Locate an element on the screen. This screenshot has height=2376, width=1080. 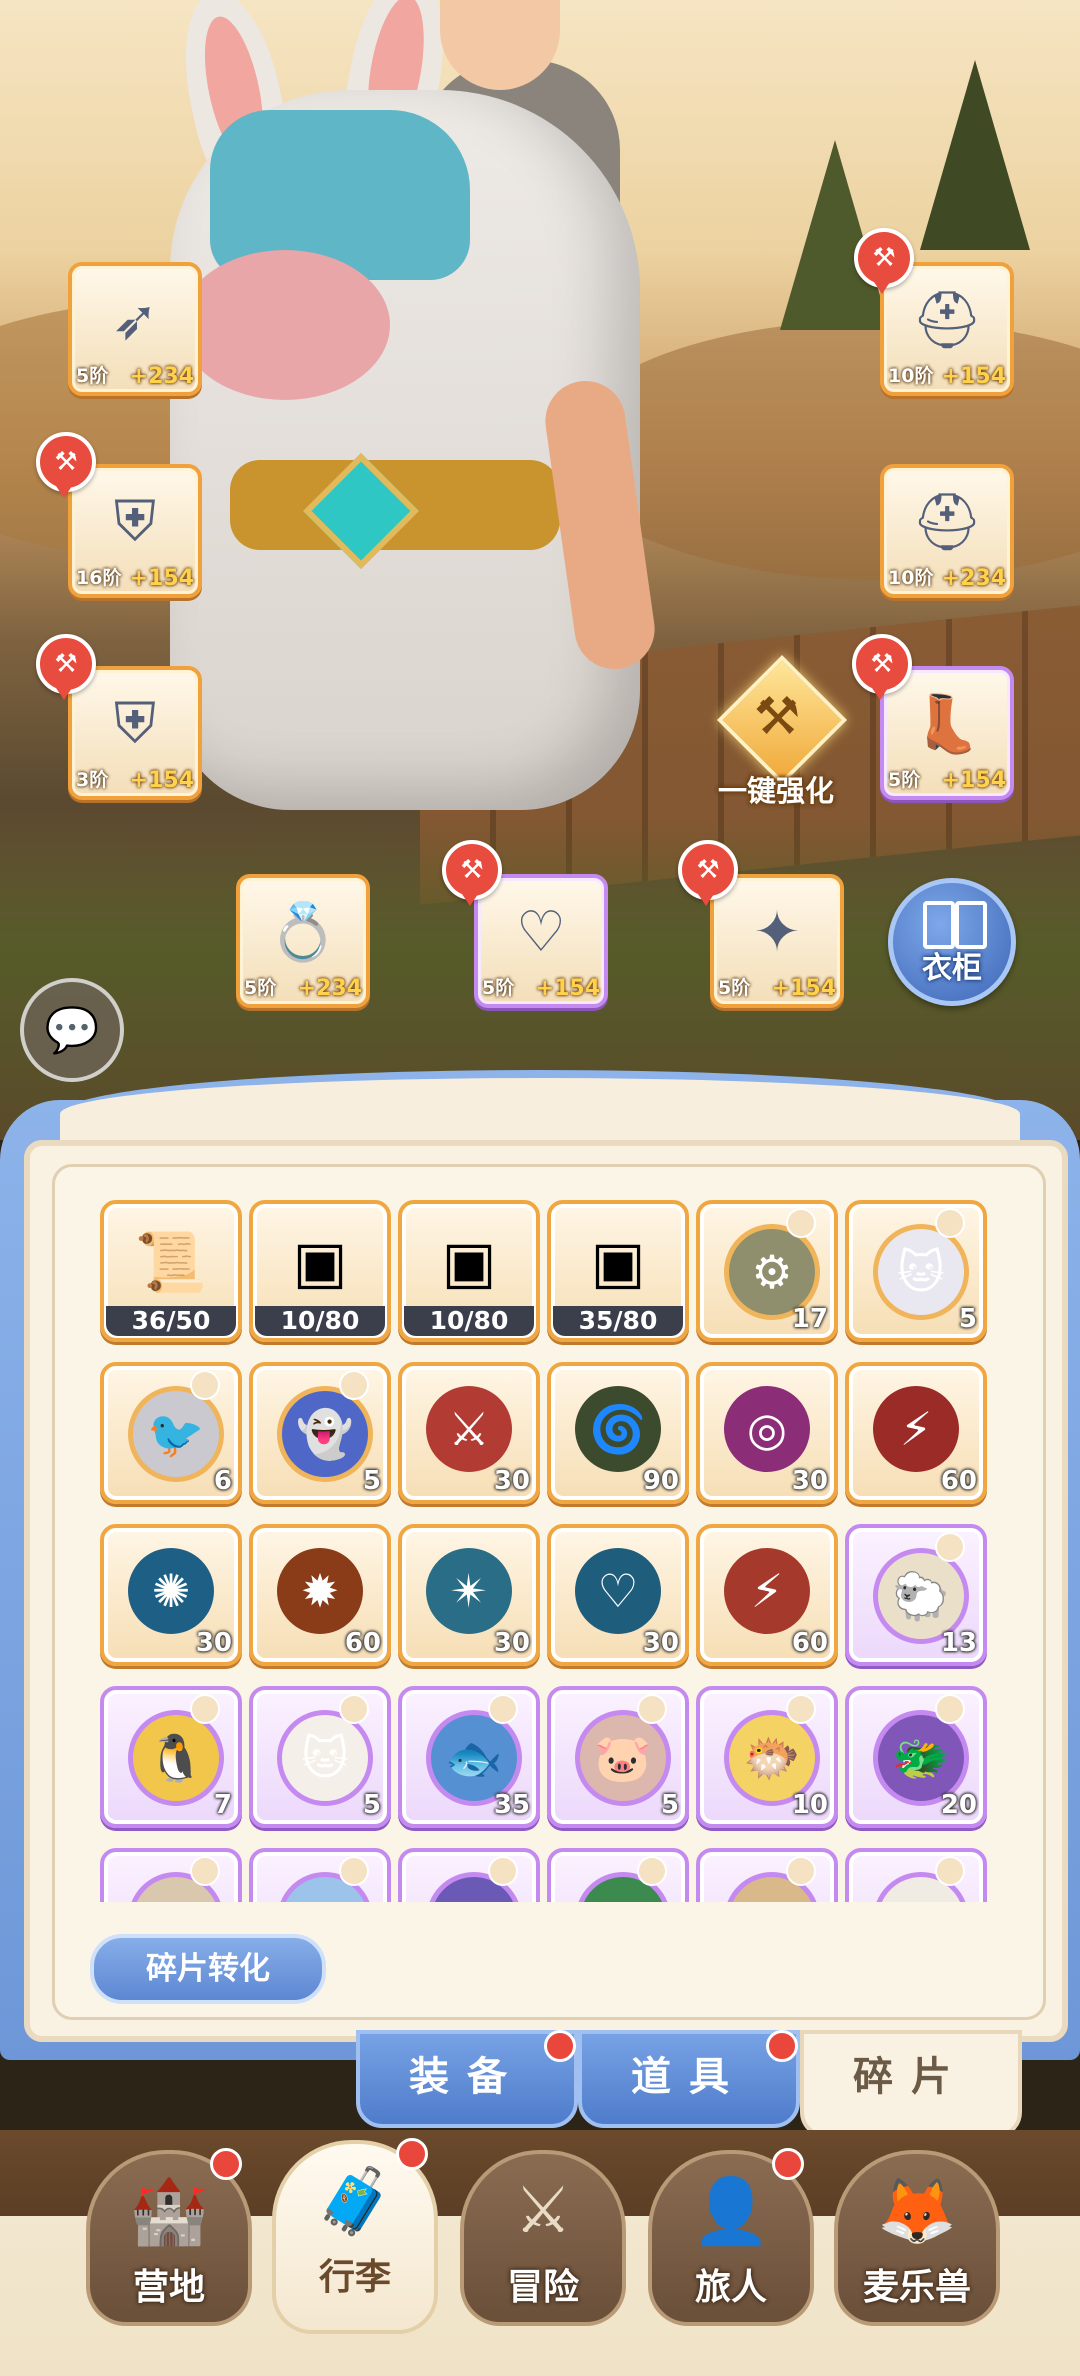
star-burst-skill-icon: ✴ is located at coordinates (469, 1591).